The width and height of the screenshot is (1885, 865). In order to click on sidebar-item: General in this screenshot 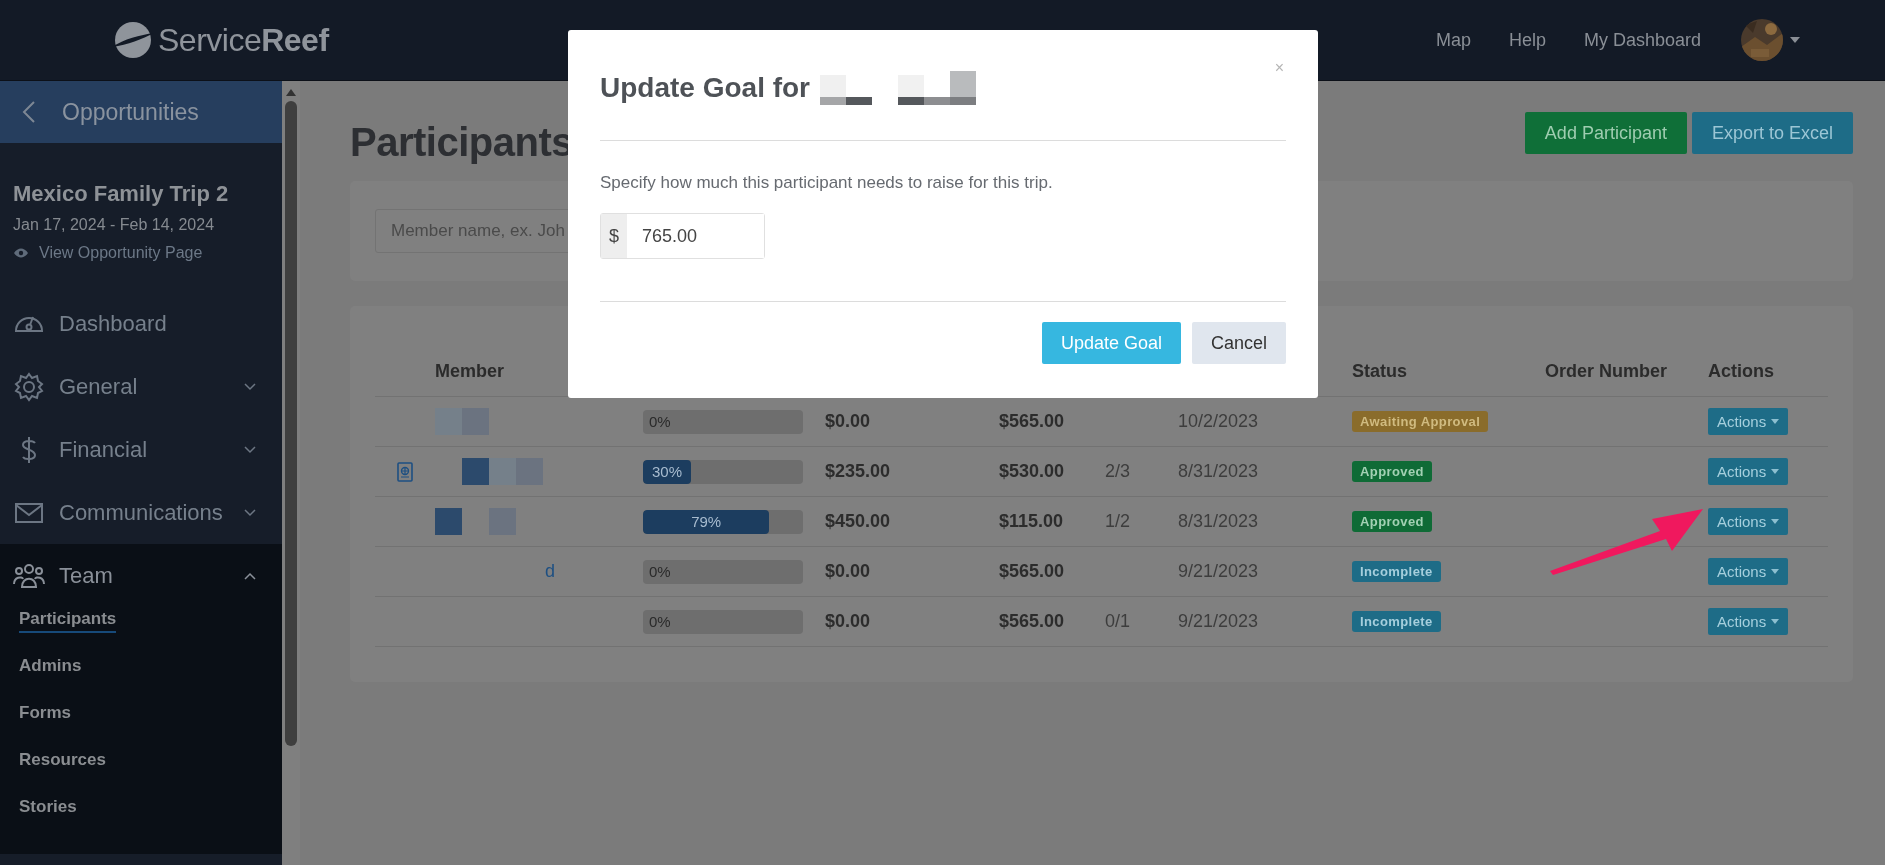, I will do `click(141, 386)`.